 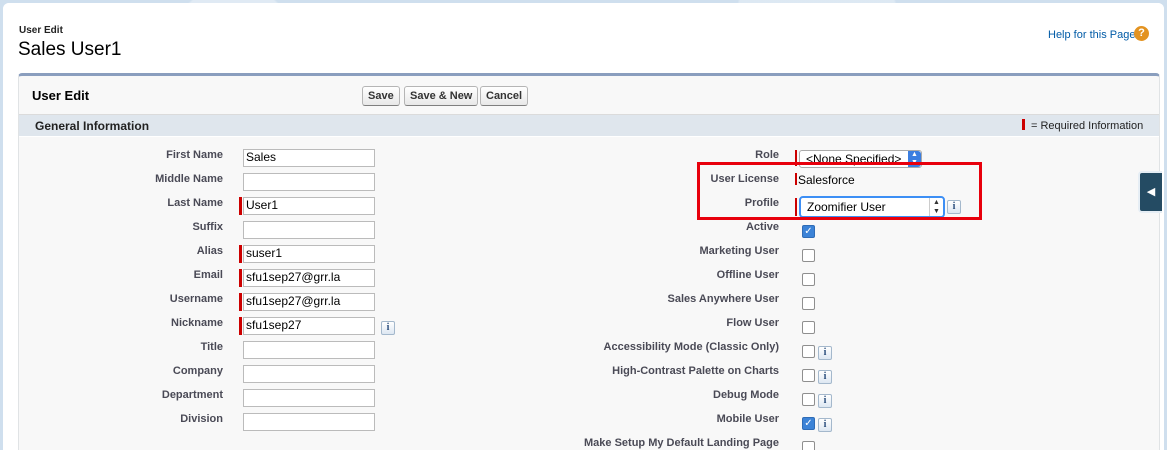 What do you see at coordinates (441, 96) in the screenshot?
I see `save-and-new-button: Save & New` at bounding box center [441, 96].